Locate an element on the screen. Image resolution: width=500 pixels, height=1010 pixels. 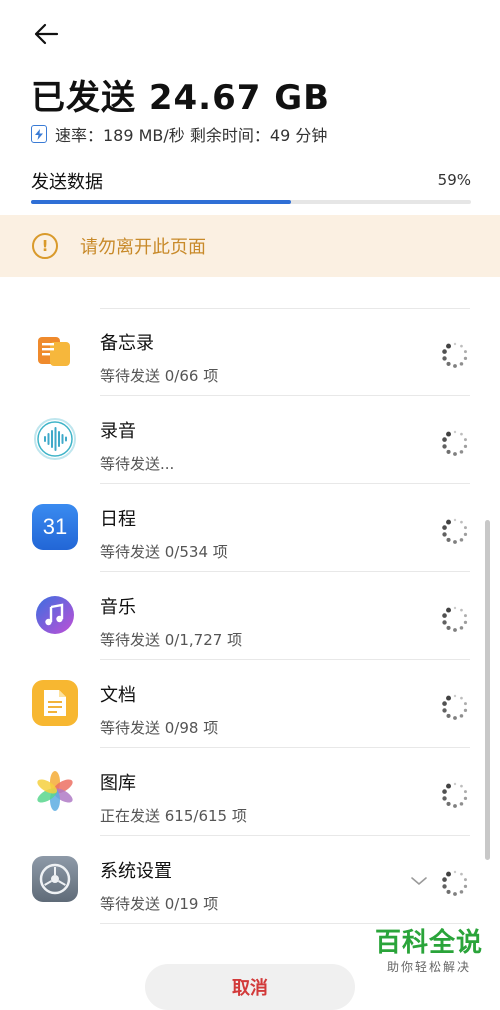
watermark-logo: 百科全说 助你轻松解决 is located at coordinates (429, 951).